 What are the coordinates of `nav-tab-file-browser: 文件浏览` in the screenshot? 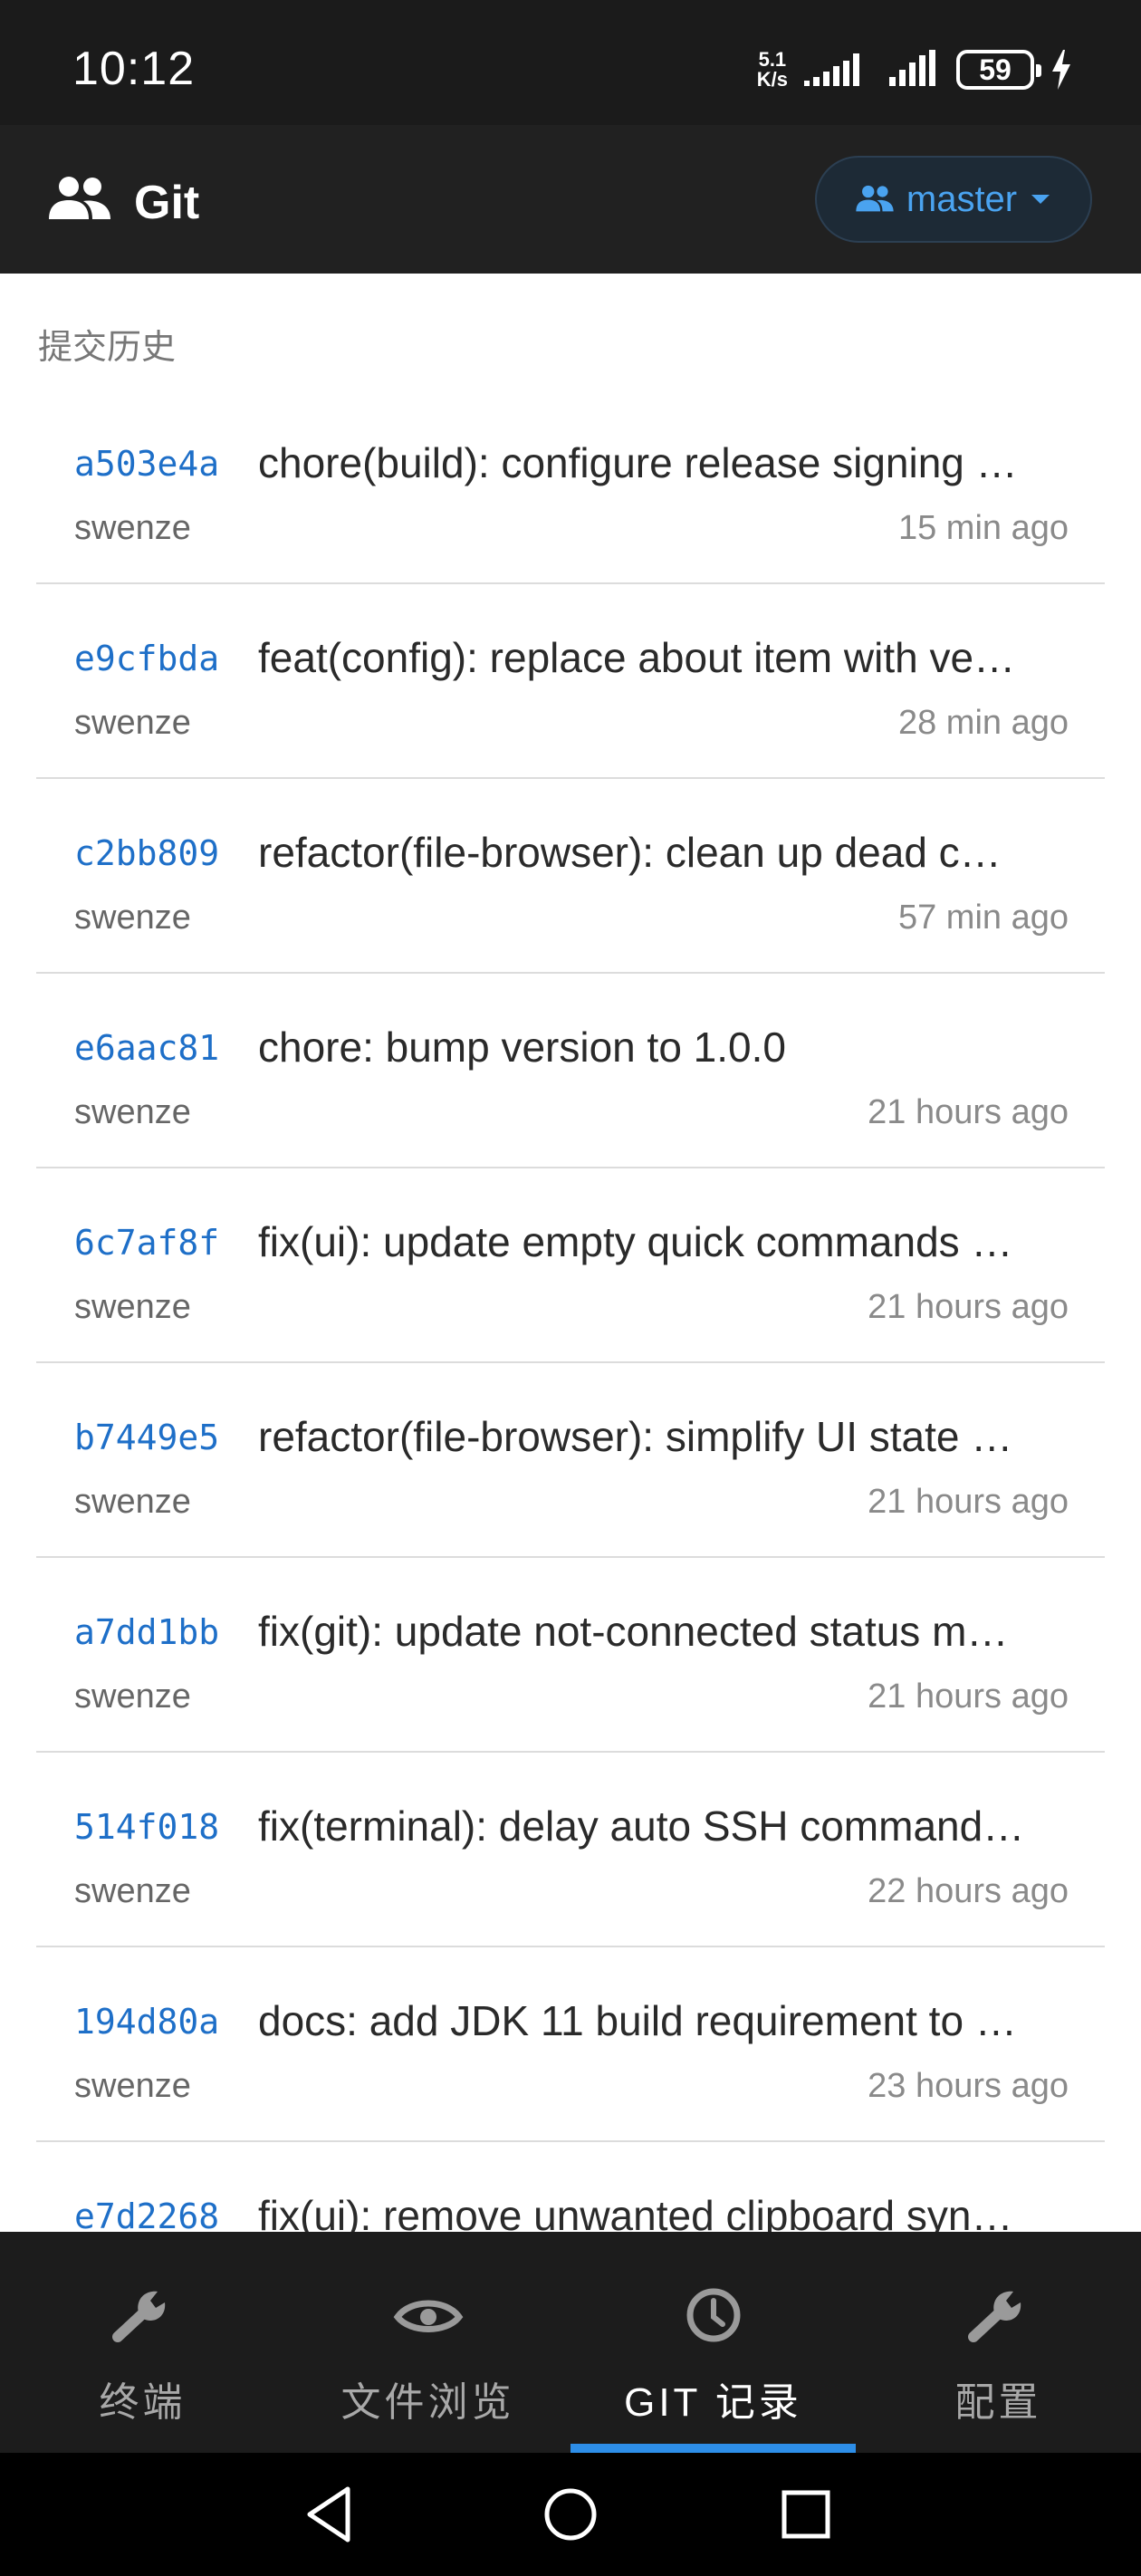 It's located at (428, 2342).